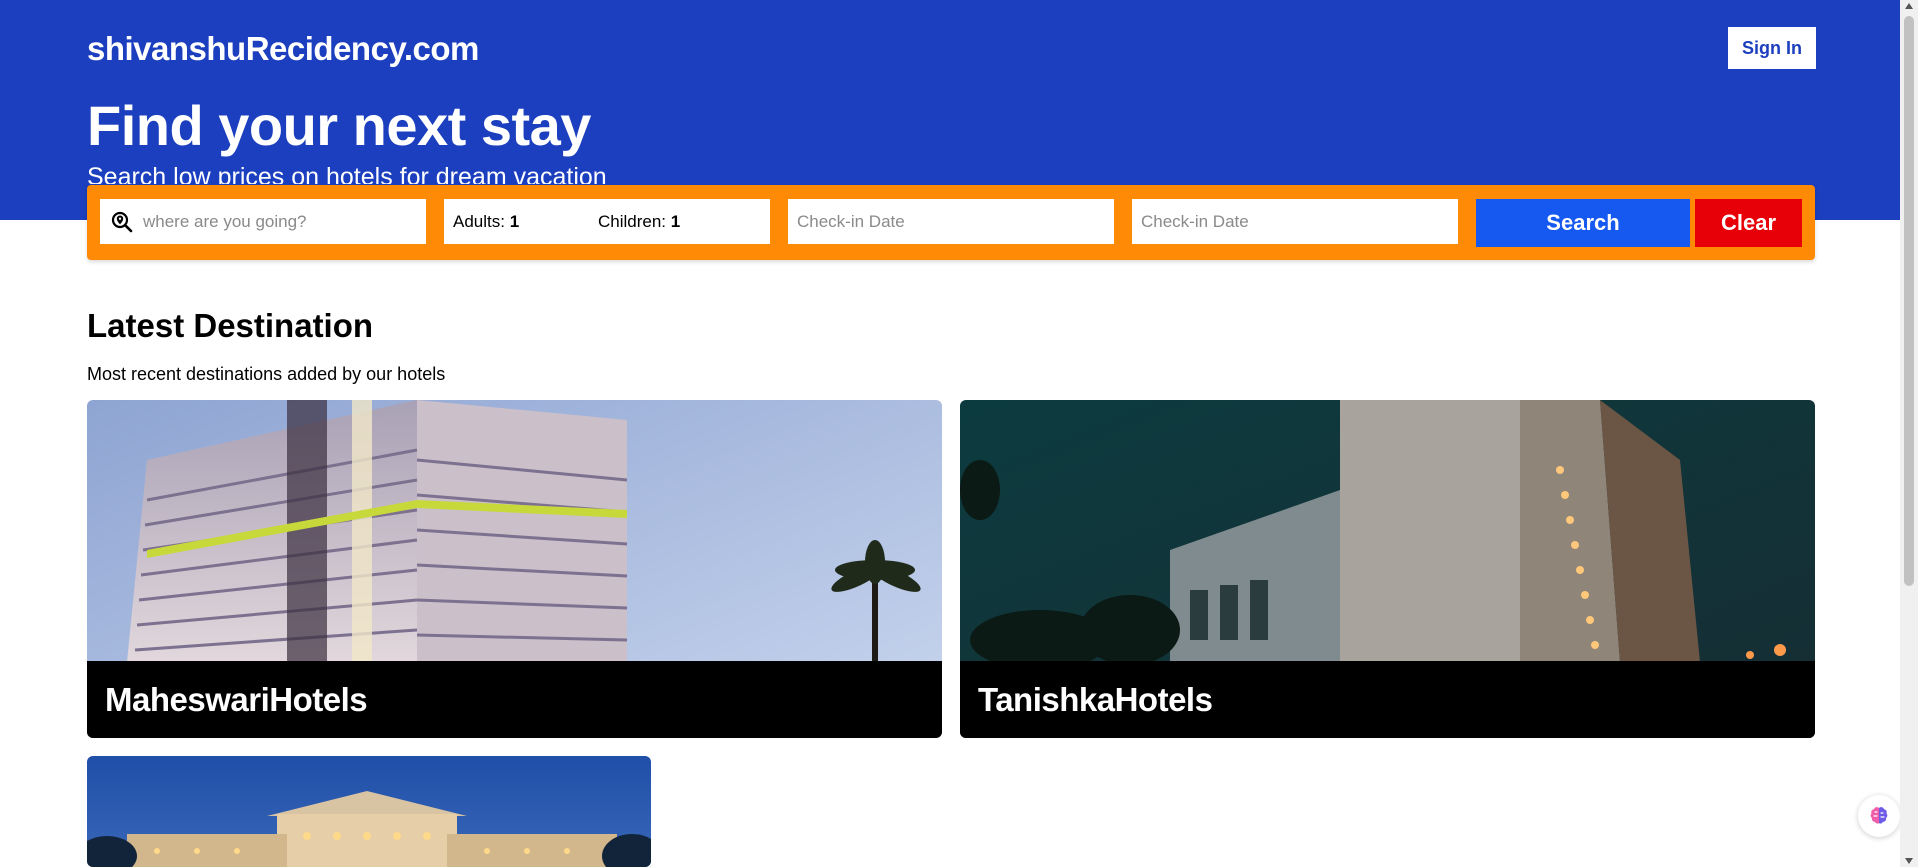 This screenshot has height=867, width=1918. What do you see at coordinates (230, 325) in the screenshot?
I see `section-title: Latest Destination` at bounding box center [230, 325].